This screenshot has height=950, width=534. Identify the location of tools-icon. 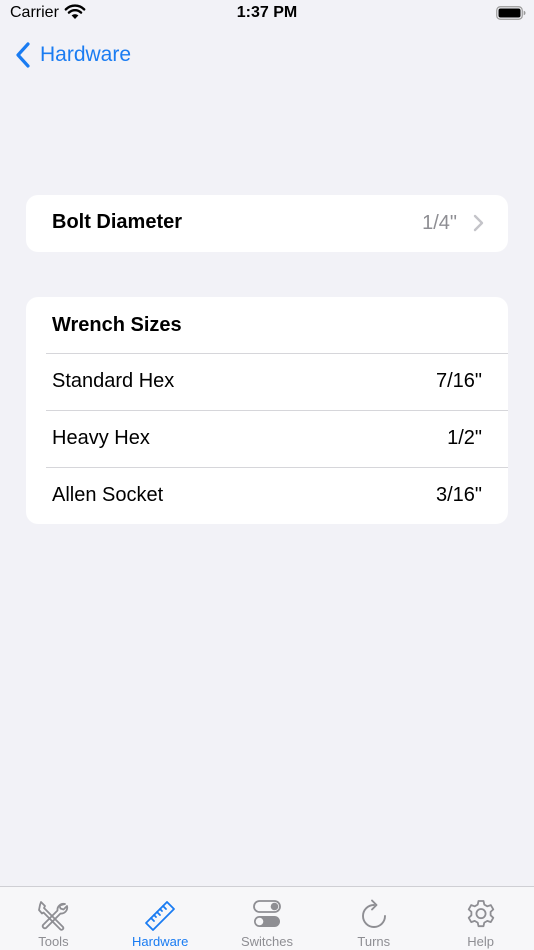
(53, 916).